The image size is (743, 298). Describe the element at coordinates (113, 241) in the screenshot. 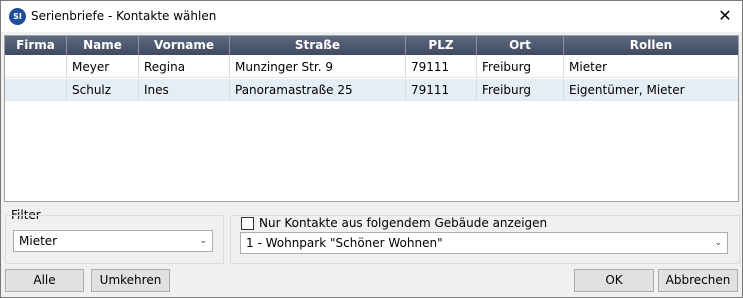

I see `filter-select: Mieter ⌄` at that location.